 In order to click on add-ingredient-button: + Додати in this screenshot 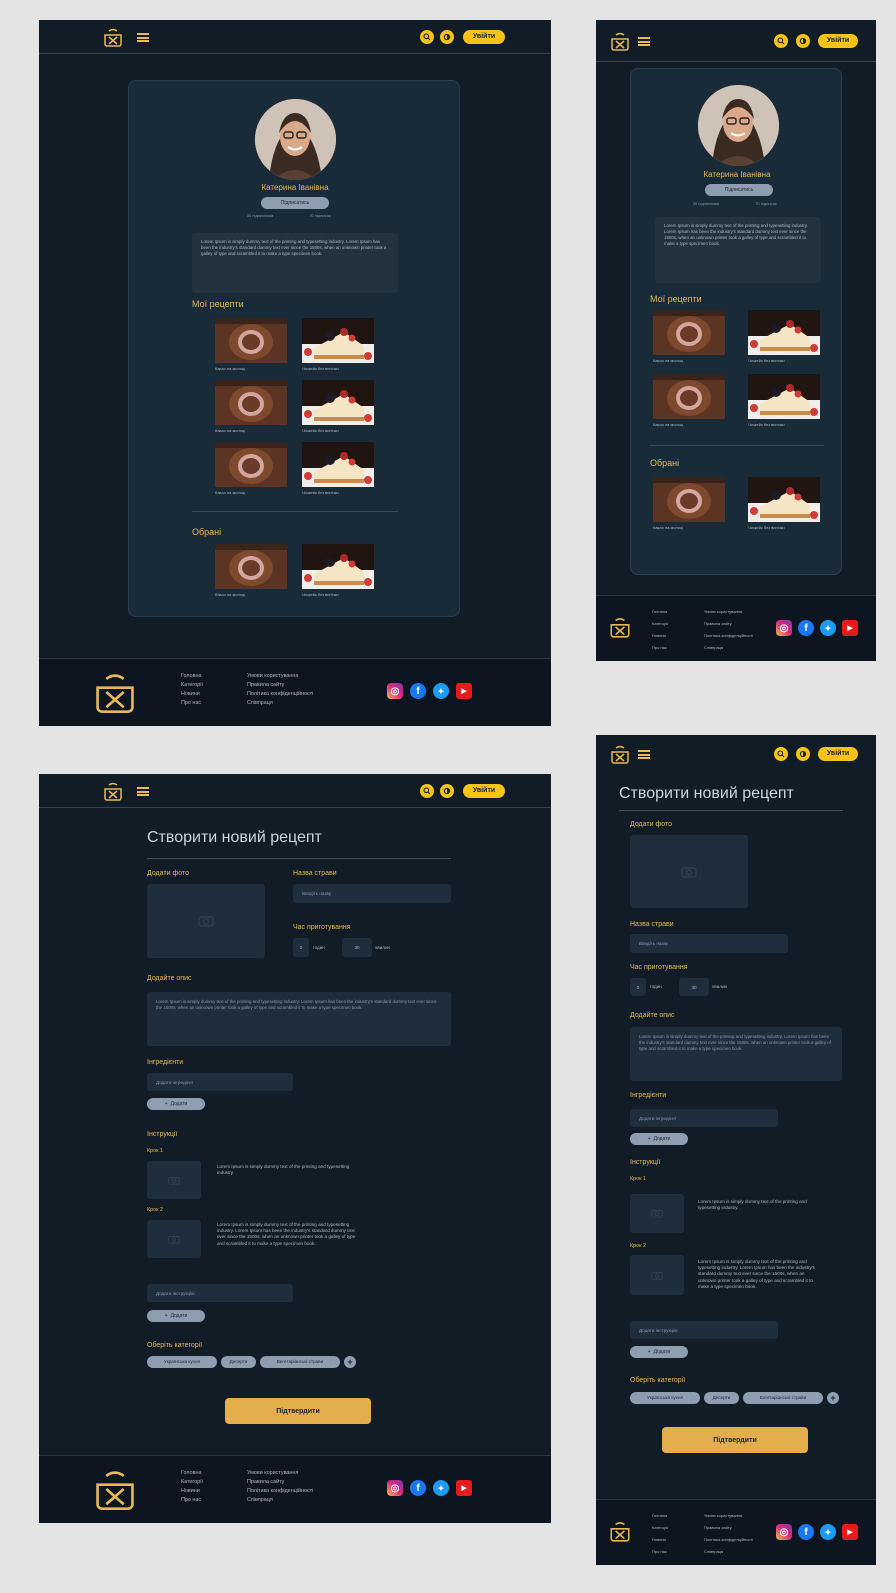, I will do `click(176, 1104)`.